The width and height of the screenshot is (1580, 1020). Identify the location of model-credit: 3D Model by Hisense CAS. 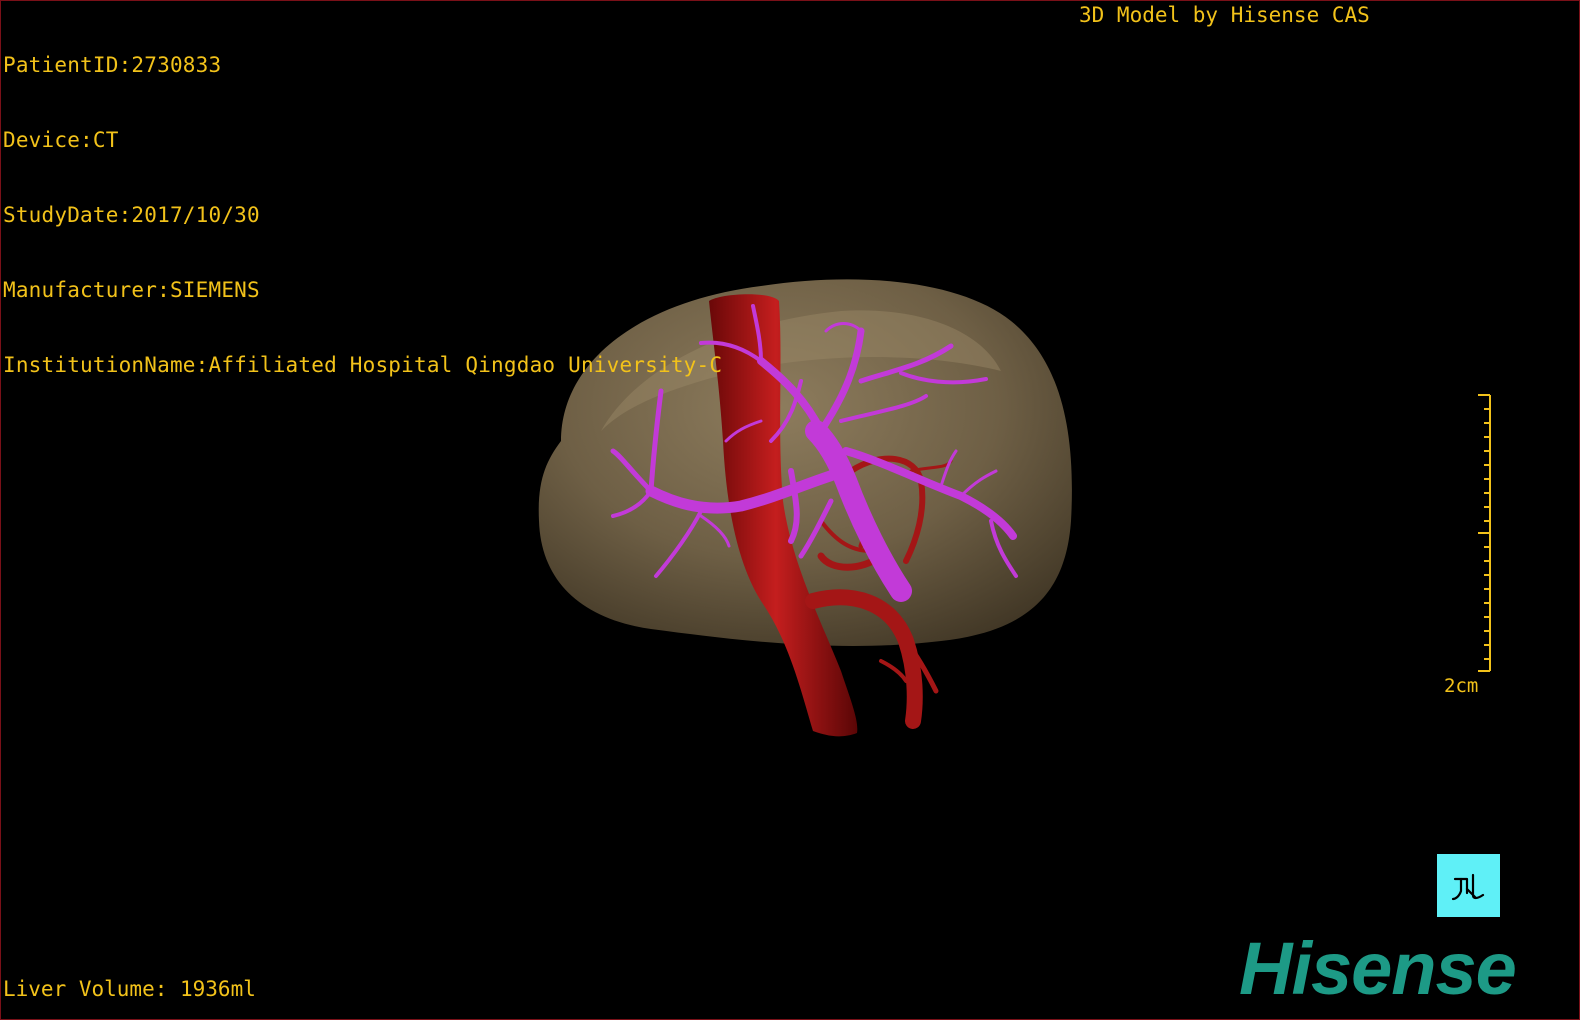
(1224, 15).